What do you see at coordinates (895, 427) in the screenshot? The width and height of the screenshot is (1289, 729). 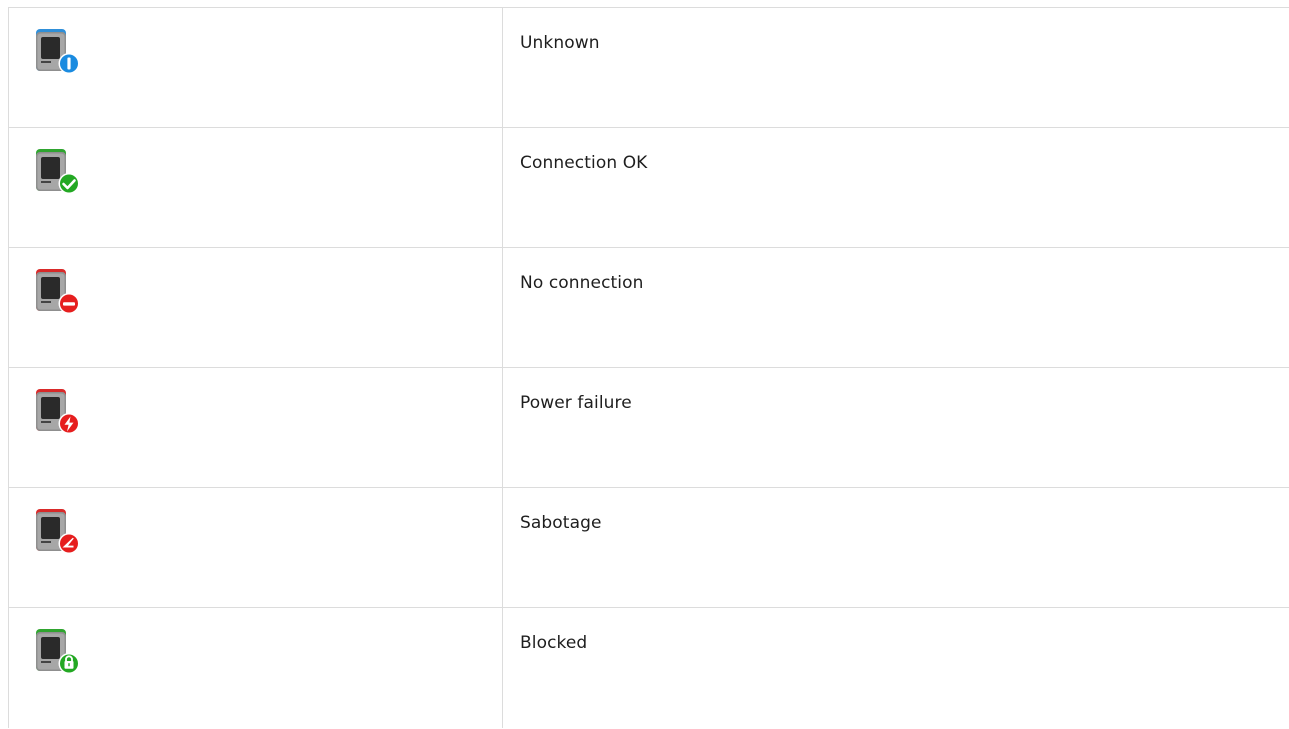 I see `status-cell: Power failure` at bounding box center [895, 427].